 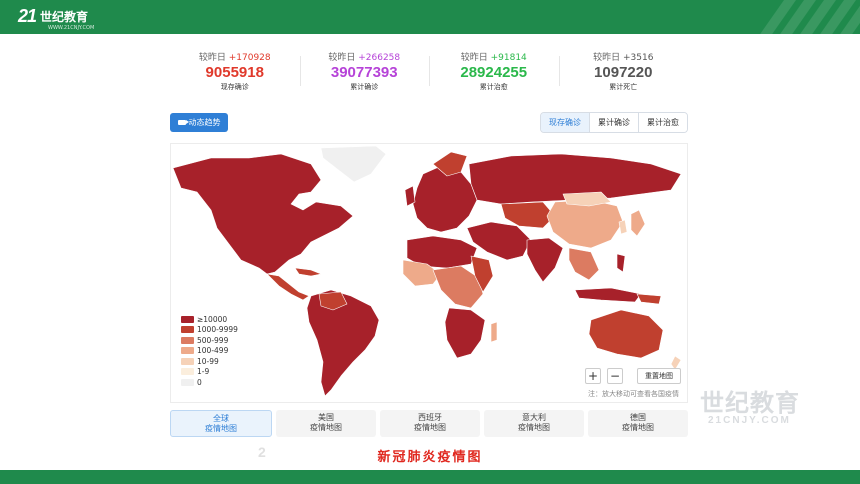 What do you see at coordinates (593, 376) in the screenshot?
I see `zoom-in-button: +` at bounding box center [593, 376].